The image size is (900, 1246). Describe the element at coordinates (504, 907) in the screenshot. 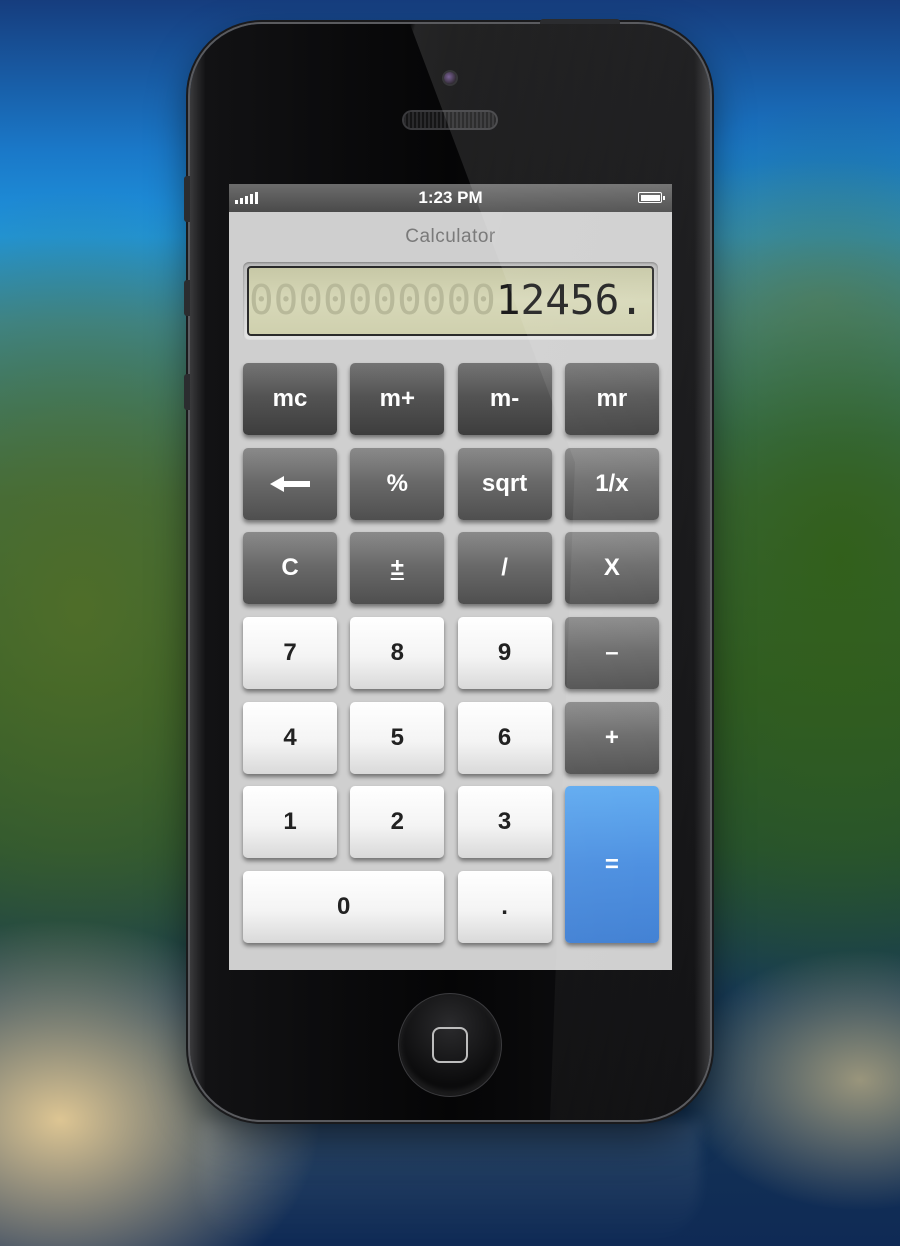

I see `decimal-button: .` at that location.